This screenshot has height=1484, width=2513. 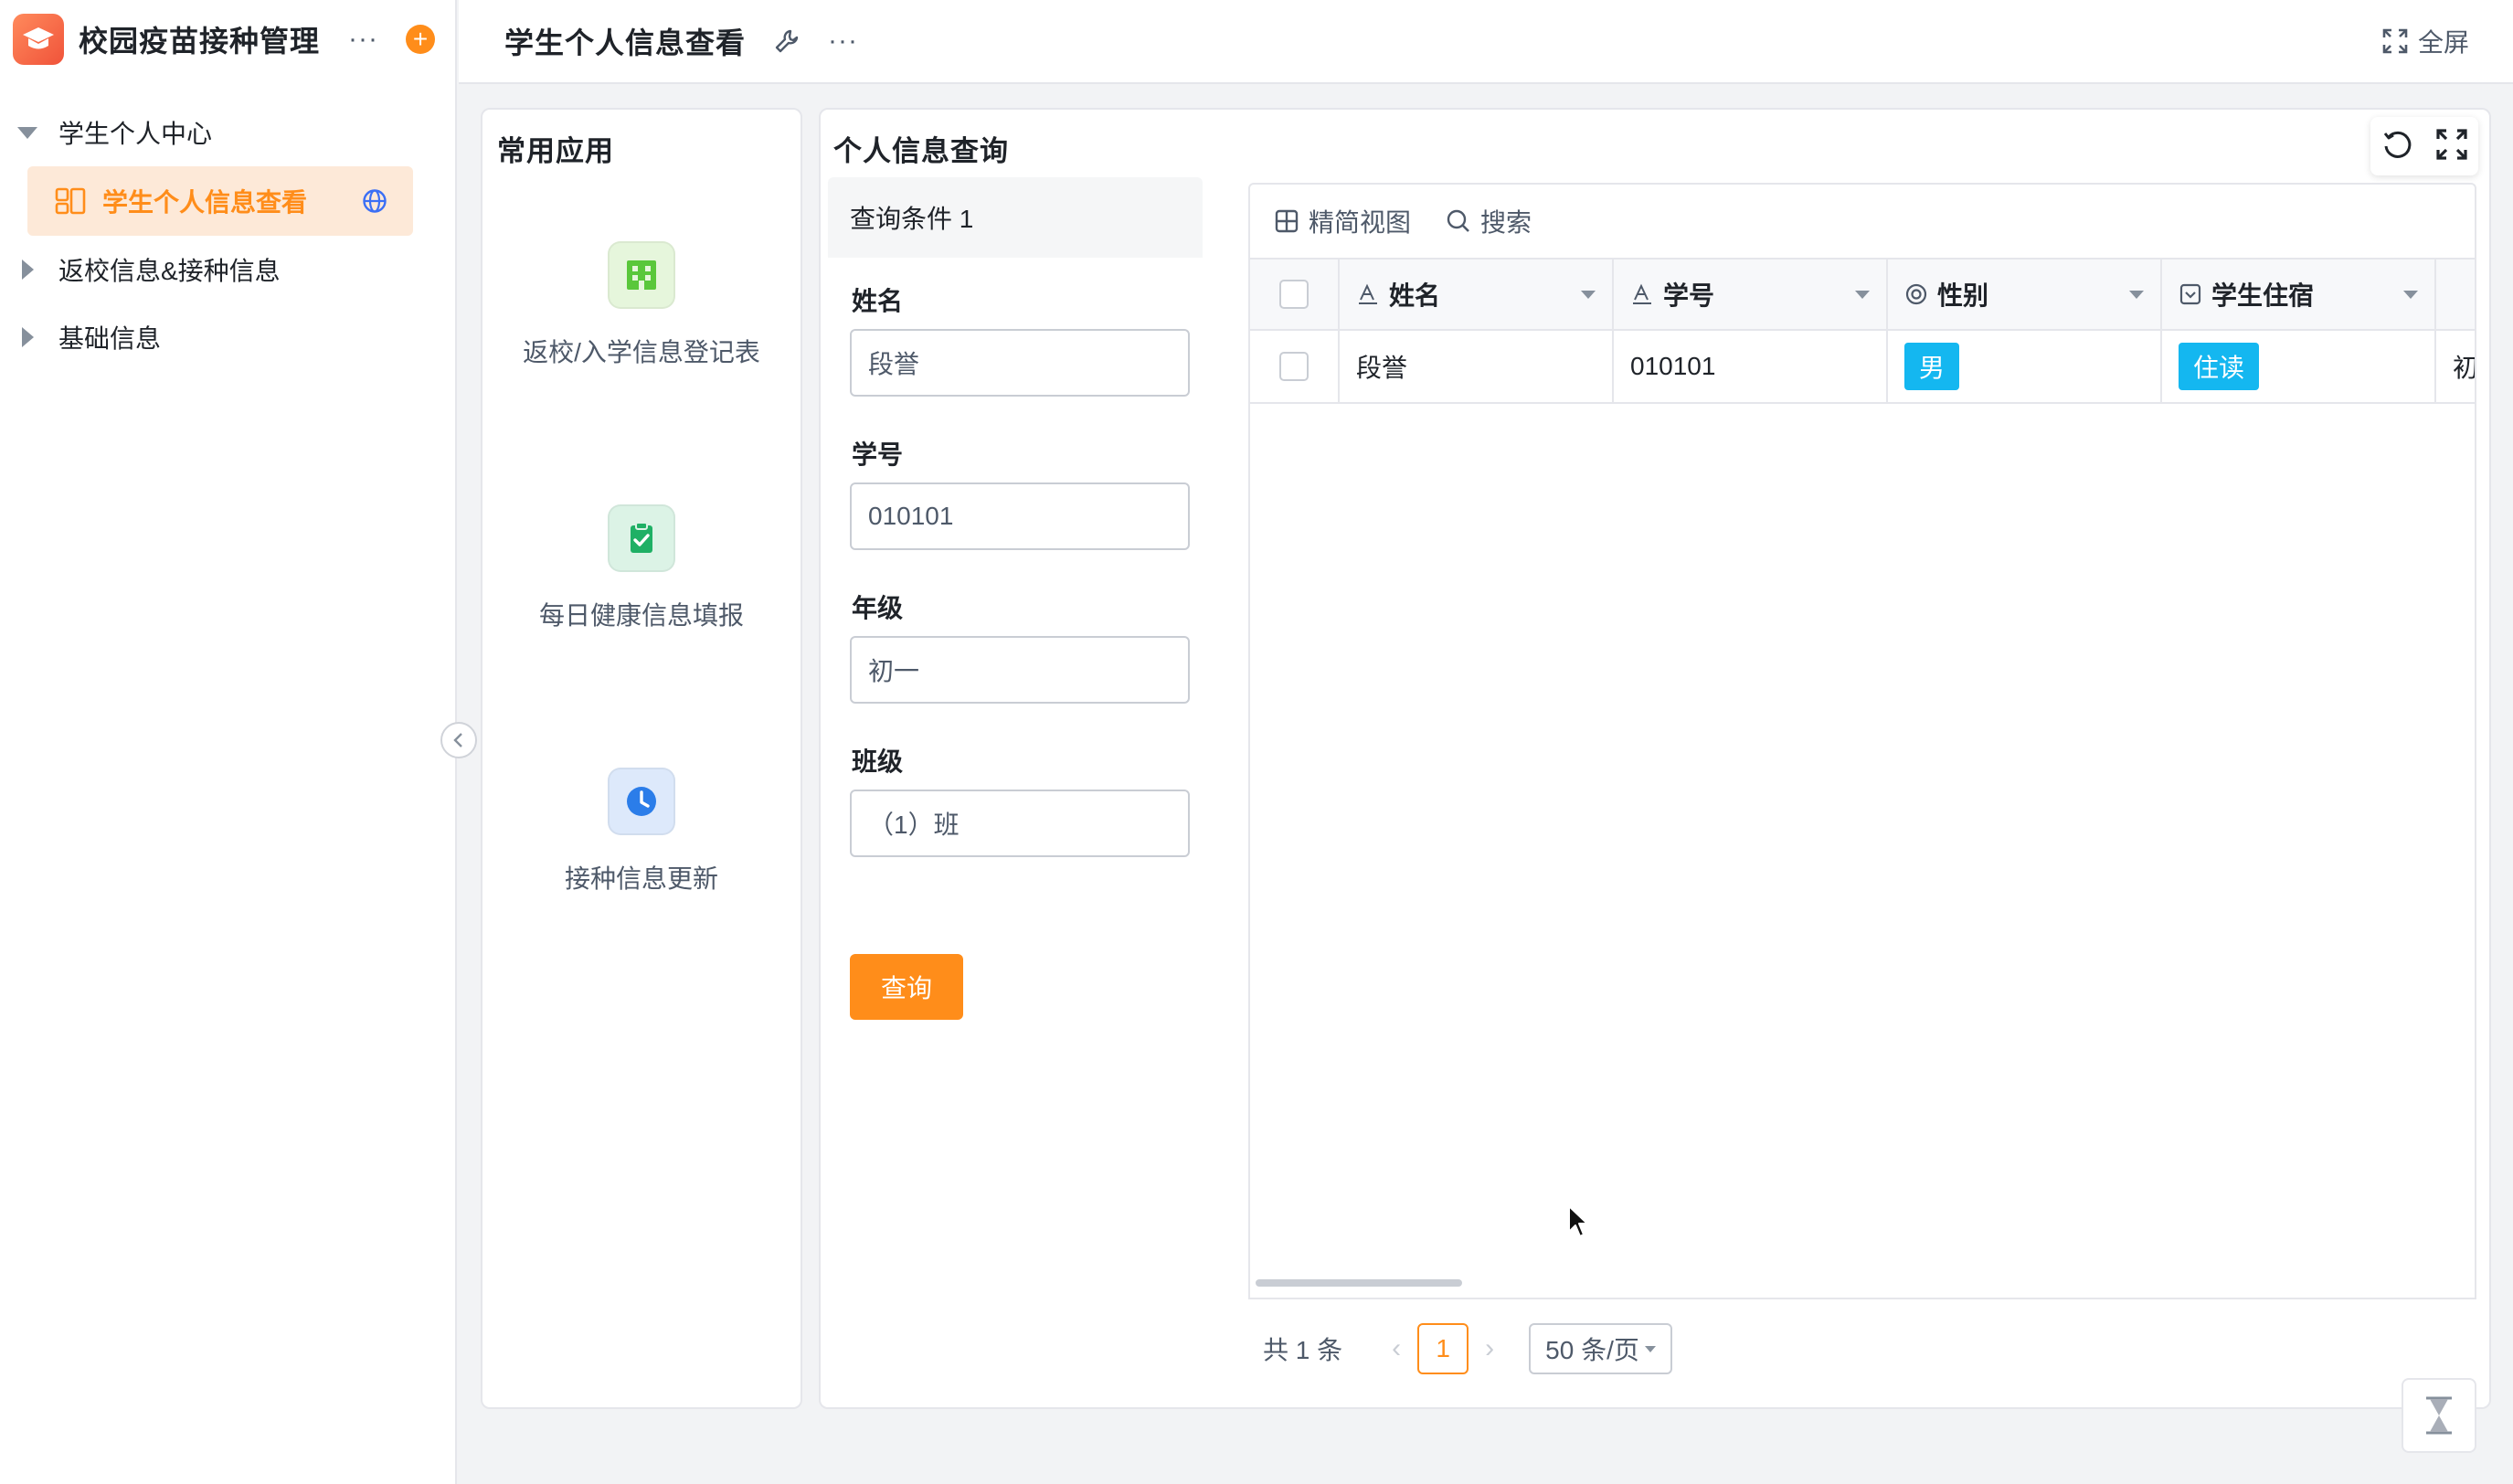 I want to click on sidebar-item-student-info: 学生个人信息查看, so click(x=220, y=201).